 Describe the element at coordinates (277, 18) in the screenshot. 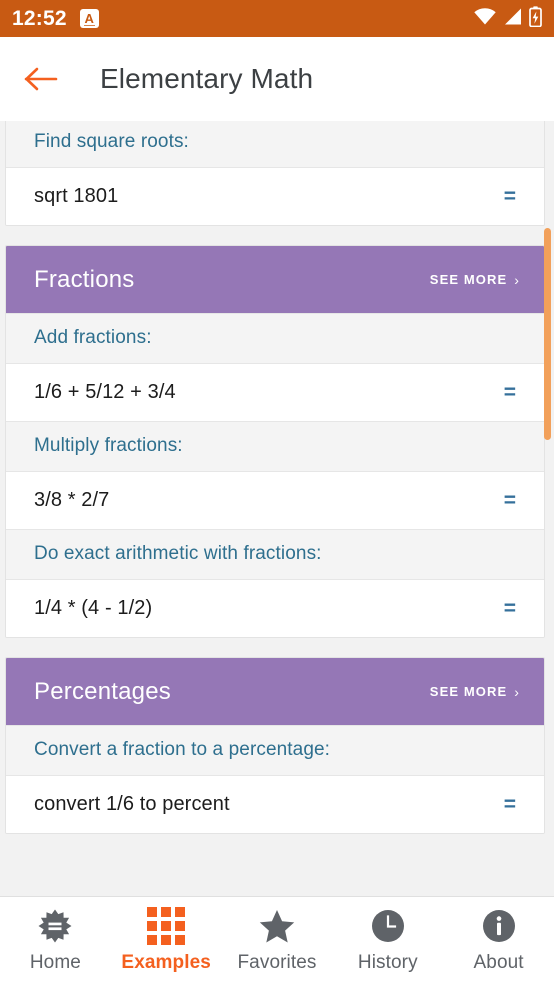

I see `status-bar: 12:52 A` at that location.